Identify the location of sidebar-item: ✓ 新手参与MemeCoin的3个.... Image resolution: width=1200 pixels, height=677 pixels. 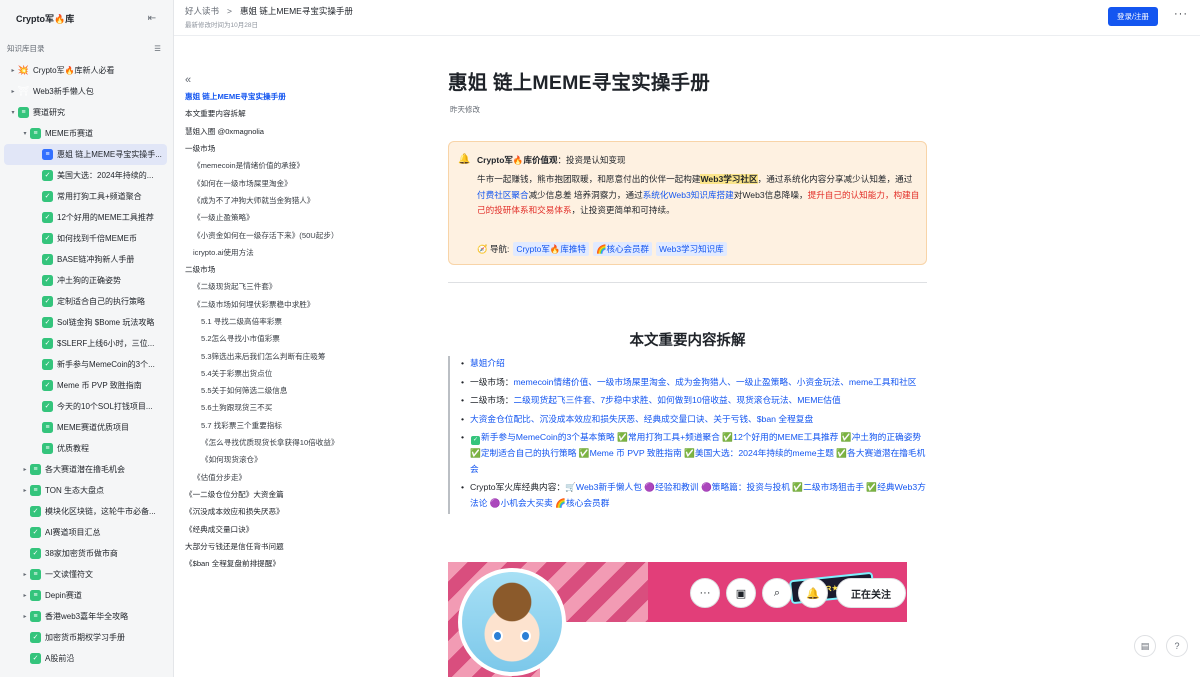
(85, 364).